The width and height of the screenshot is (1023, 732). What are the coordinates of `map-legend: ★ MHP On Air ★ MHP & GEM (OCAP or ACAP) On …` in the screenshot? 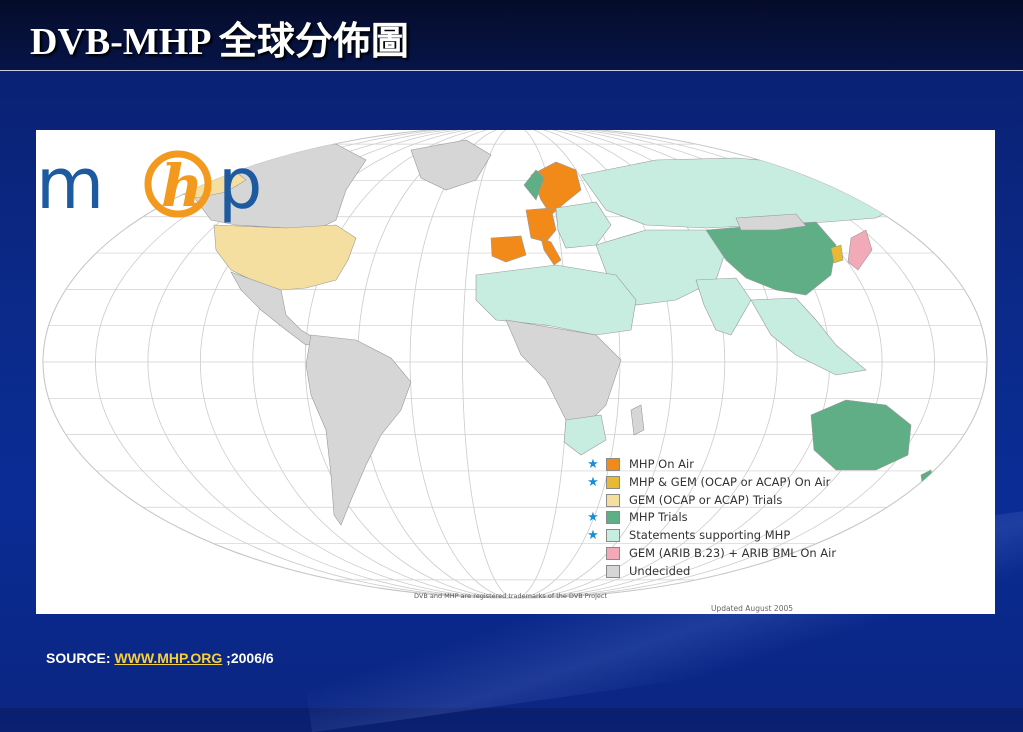 It's located at (746, 518).